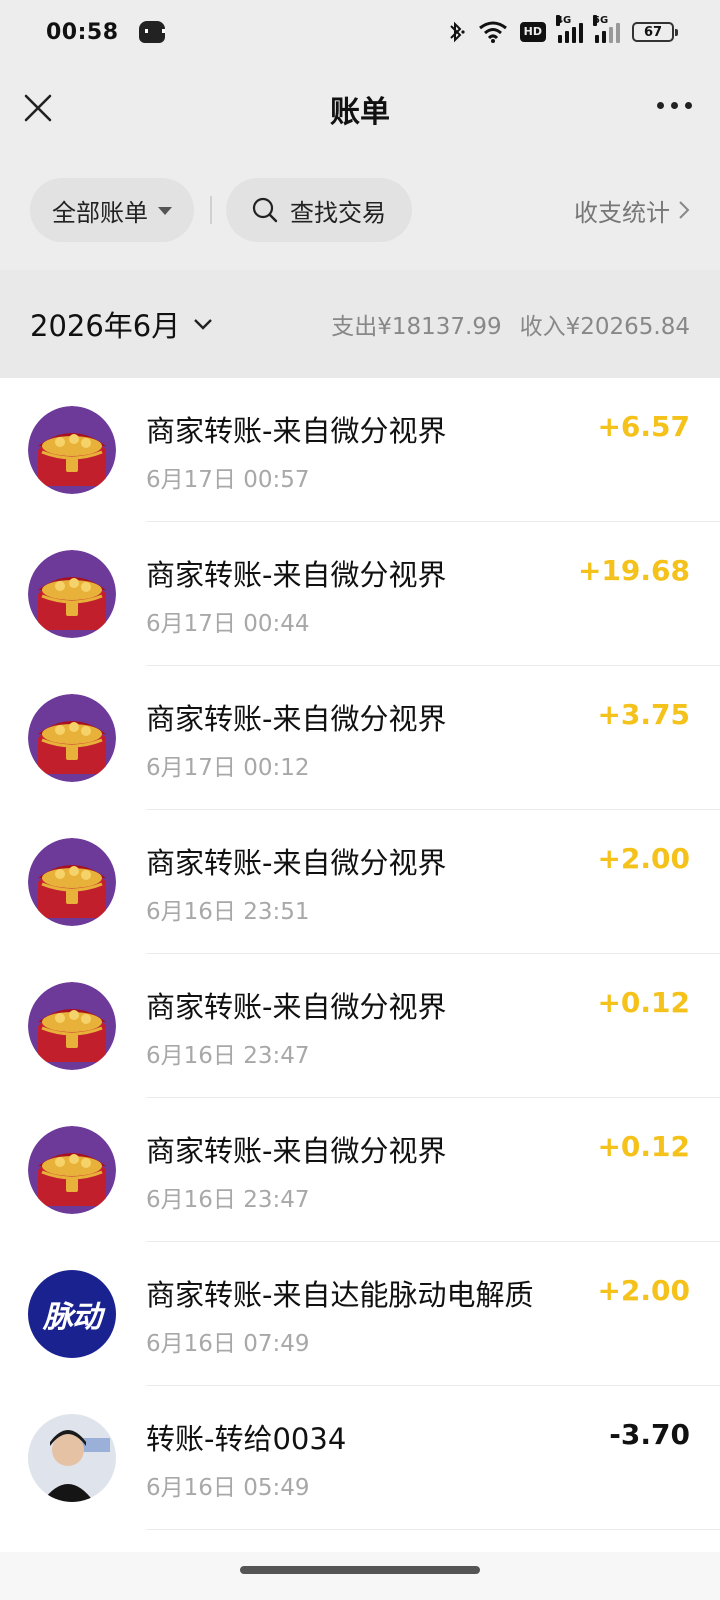 This screenshot has width=720, height=1600. I want to click on month-label: 2026年6月, so click(105, 326).